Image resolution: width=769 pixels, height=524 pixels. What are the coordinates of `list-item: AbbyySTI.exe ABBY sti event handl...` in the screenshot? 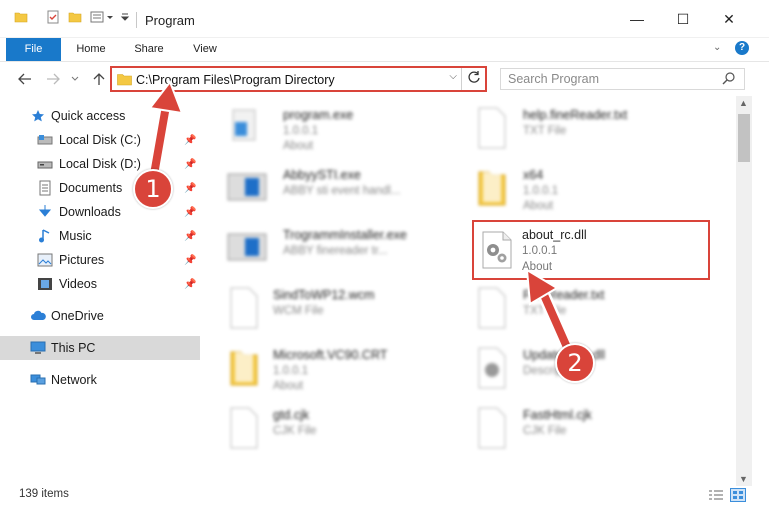 It's located at (347, 190).